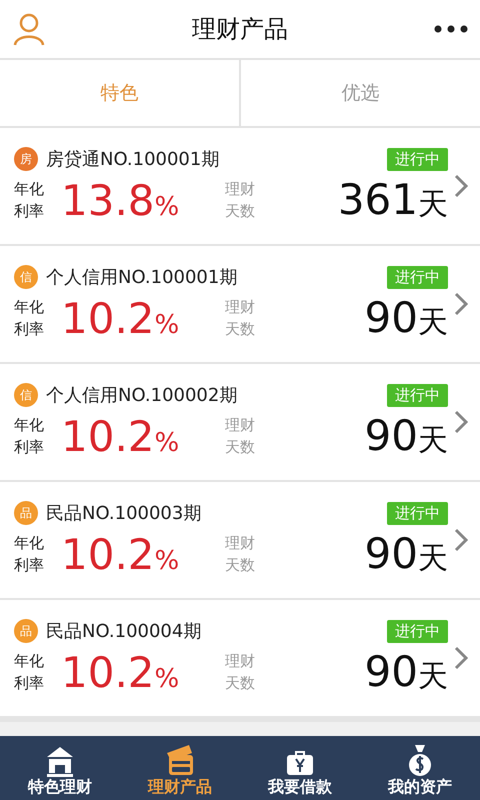 Image resolution: width=480 pixels, height=800 pixels. I want to click on product-name: 民品NO.100003期, so click(124, 513).